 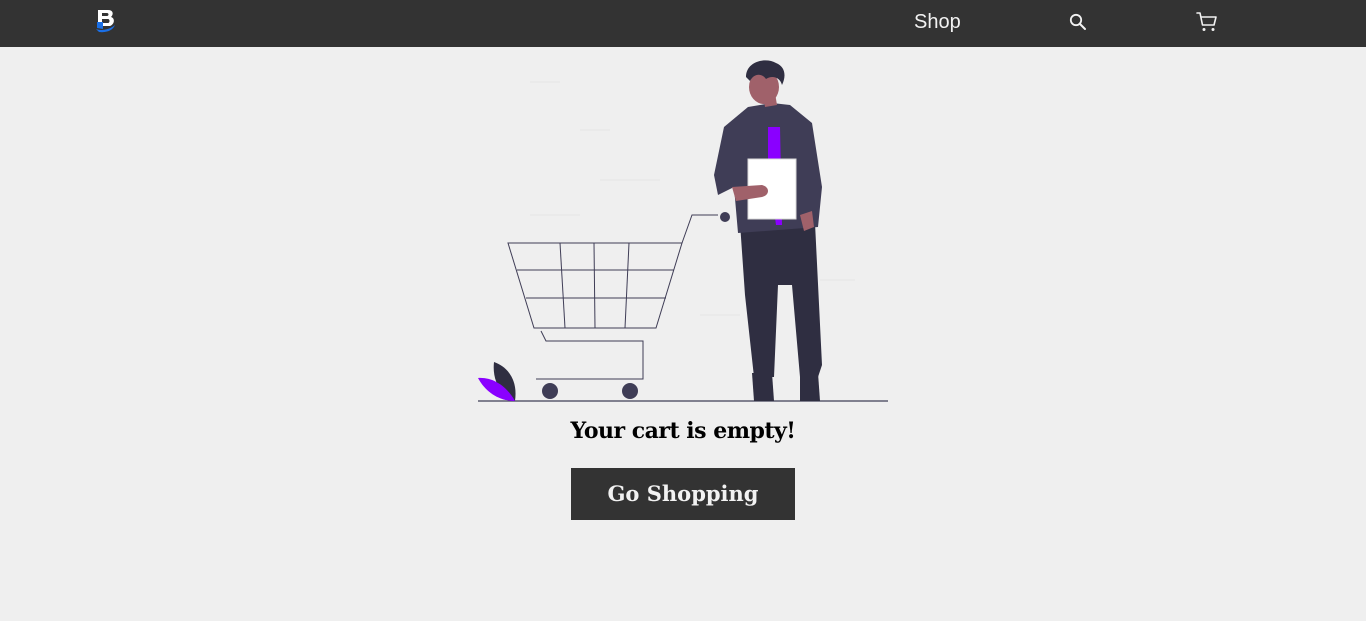 I want to click on brand-logo-icon, so click(x=107, y=21).